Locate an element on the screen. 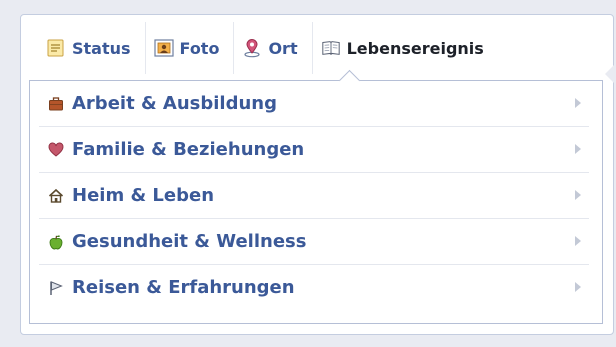 The image size is (616, 347). apple-icon is located at coordinates (56, 242).